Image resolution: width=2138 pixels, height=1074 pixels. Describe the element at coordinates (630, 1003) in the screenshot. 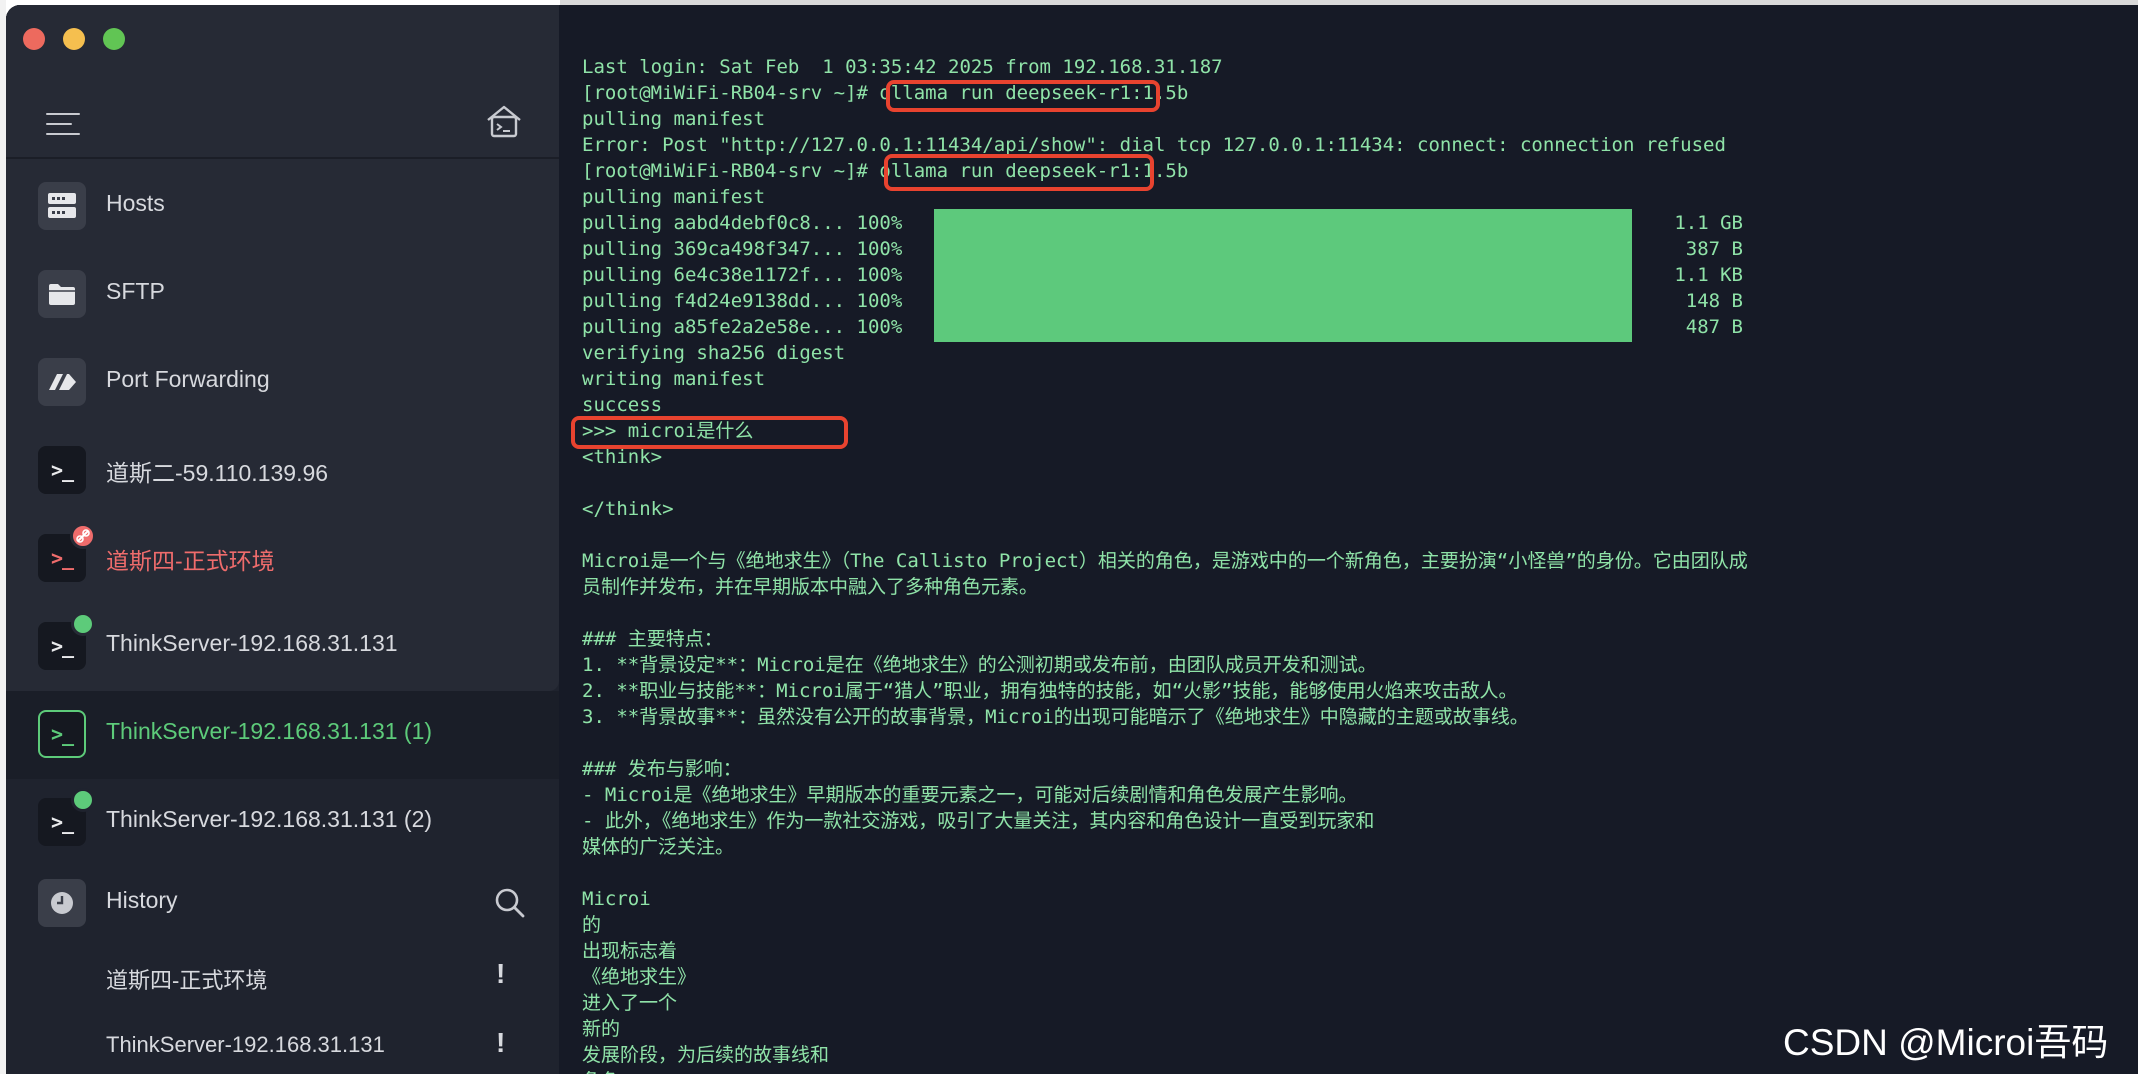

I see `terminal-line: 进入了一个` at that location.